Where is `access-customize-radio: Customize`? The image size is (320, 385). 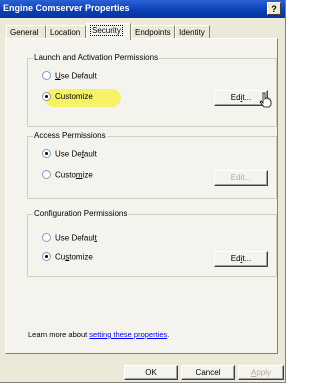
access-customize-radio: Customize is located at coordinates (67, 176).